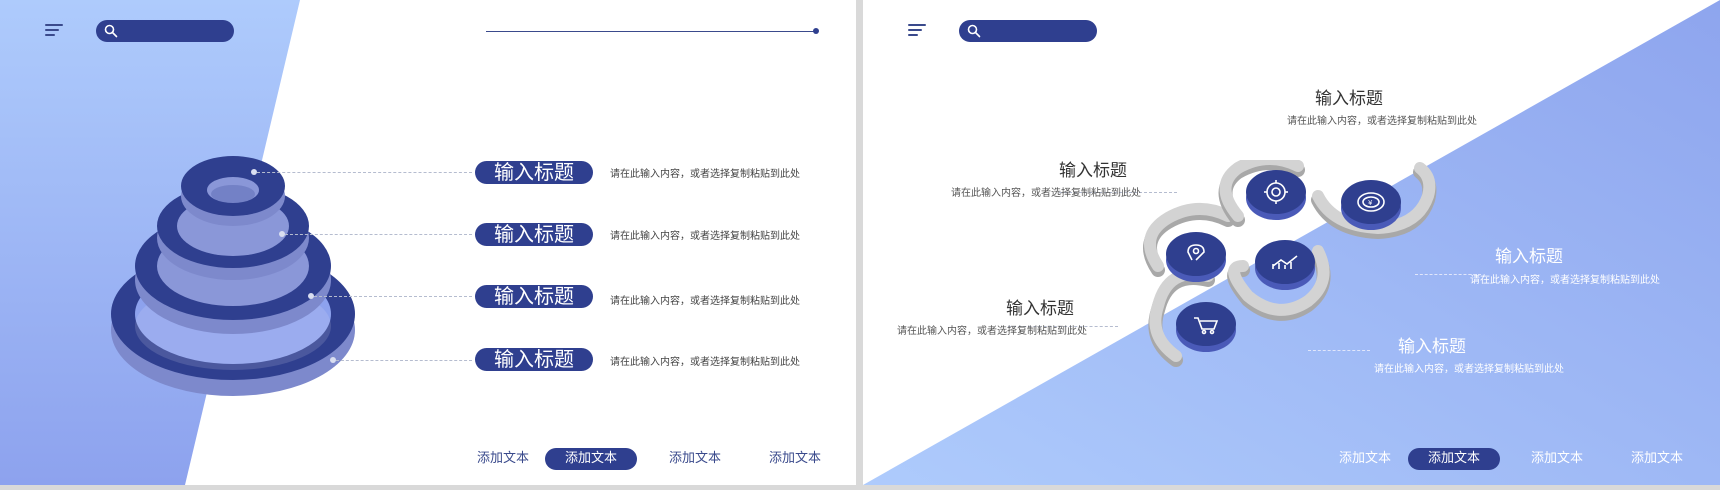 The image size is (1720, 490). I want to click on stacked-rings-illustration, so click(233, 276).